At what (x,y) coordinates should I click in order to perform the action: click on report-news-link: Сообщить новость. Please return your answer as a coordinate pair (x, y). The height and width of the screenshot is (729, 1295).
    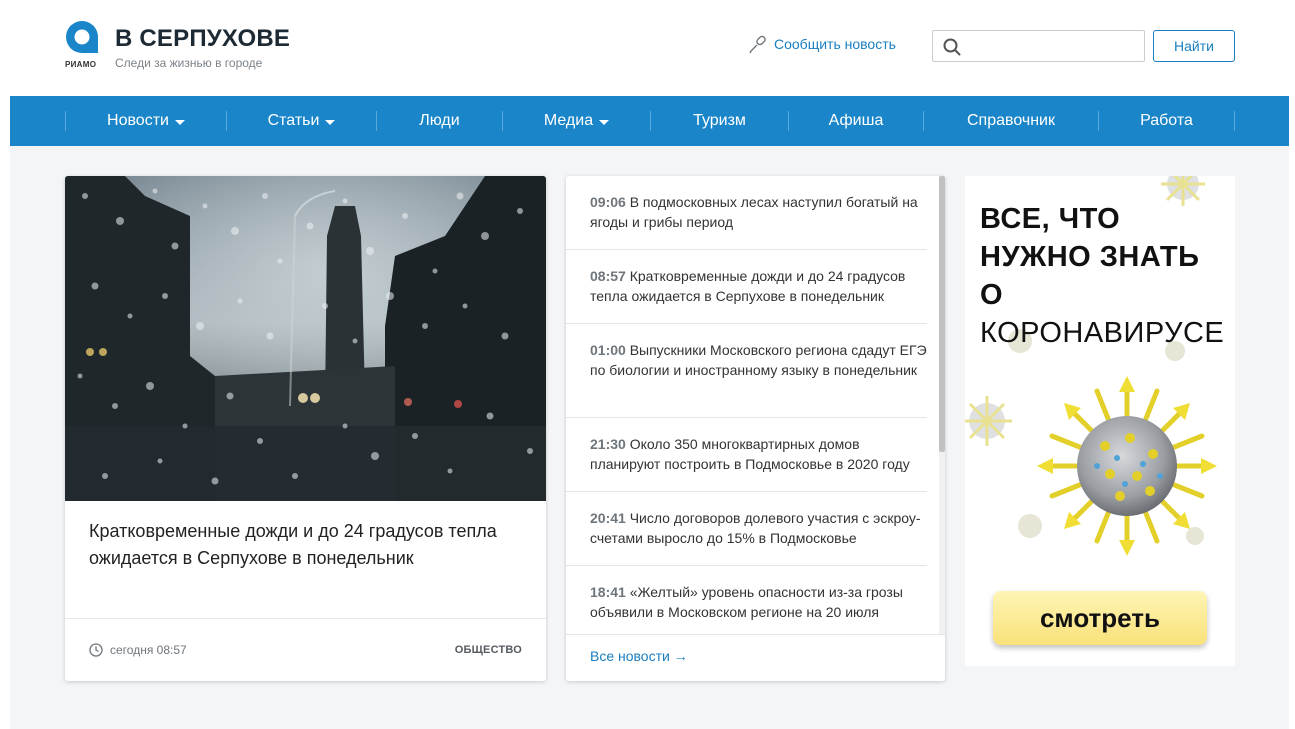
    Looking at the image, I should click on (822, 44).